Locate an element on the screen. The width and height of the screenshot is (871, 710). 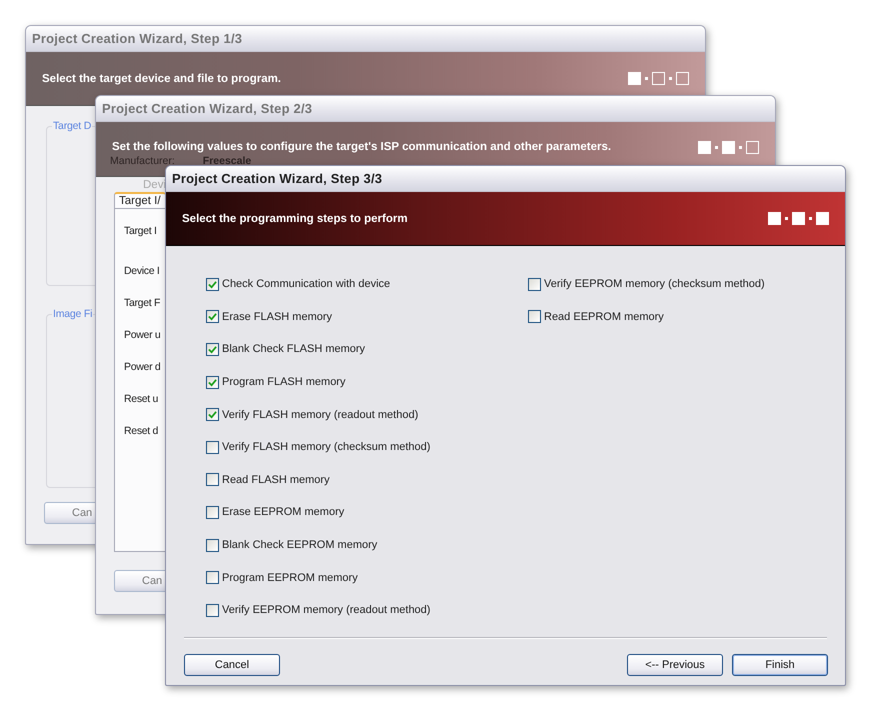
checkbox-label: Blank Check EEPROM memory is located at coordinates (300, 545).